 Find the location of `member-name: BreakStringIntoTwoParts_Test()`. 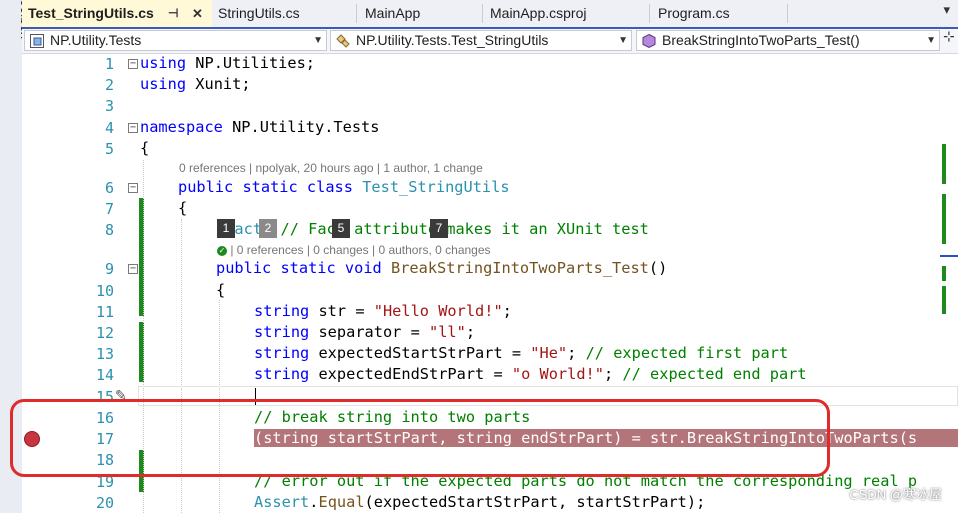

member-name: BreakStringIntoTwoParts_Test() is located at coordinates (761, 40).